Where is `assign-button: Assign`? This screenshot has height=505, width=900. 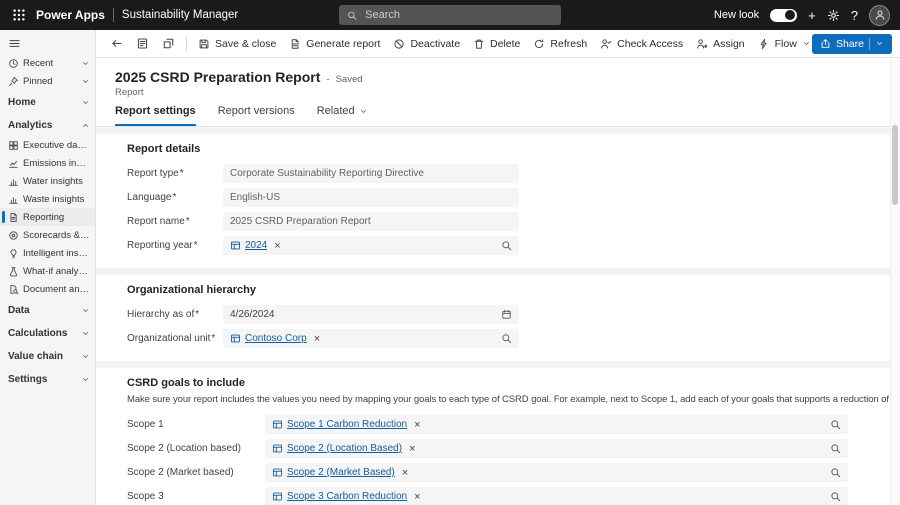 assign-button: Assign is located at coordinates (720, 44).